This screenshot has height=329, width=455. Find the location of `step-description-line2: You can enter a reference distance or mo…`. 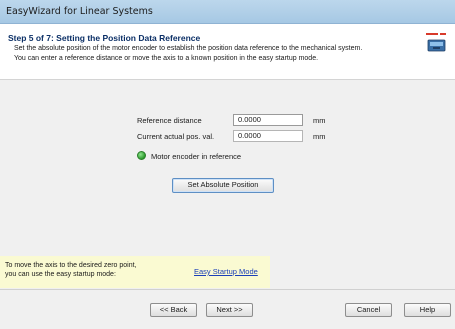

step-description-line2: You can enter a reference distance or mo… is located at coordinates (166, 58).